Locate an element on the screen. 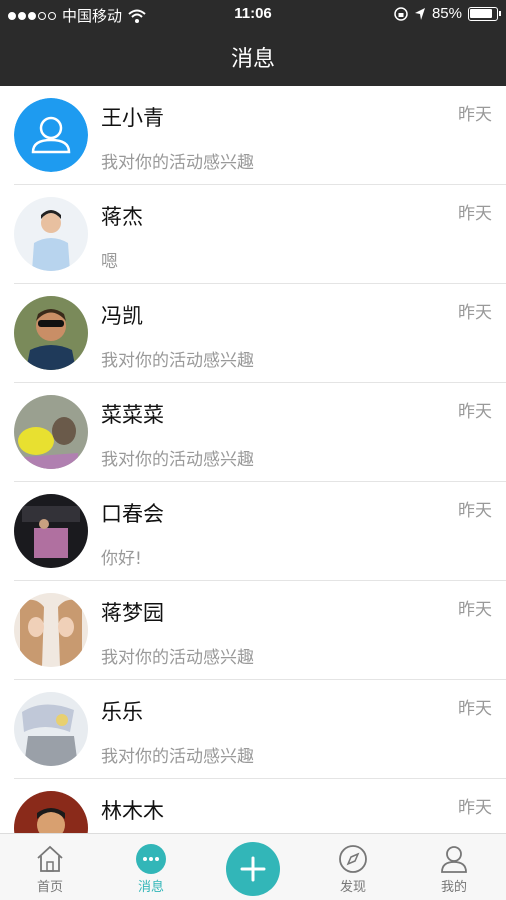 Image resolution: width=506 pixels, height=900 pixels. compass-icon is located at coordinates (353, 859).